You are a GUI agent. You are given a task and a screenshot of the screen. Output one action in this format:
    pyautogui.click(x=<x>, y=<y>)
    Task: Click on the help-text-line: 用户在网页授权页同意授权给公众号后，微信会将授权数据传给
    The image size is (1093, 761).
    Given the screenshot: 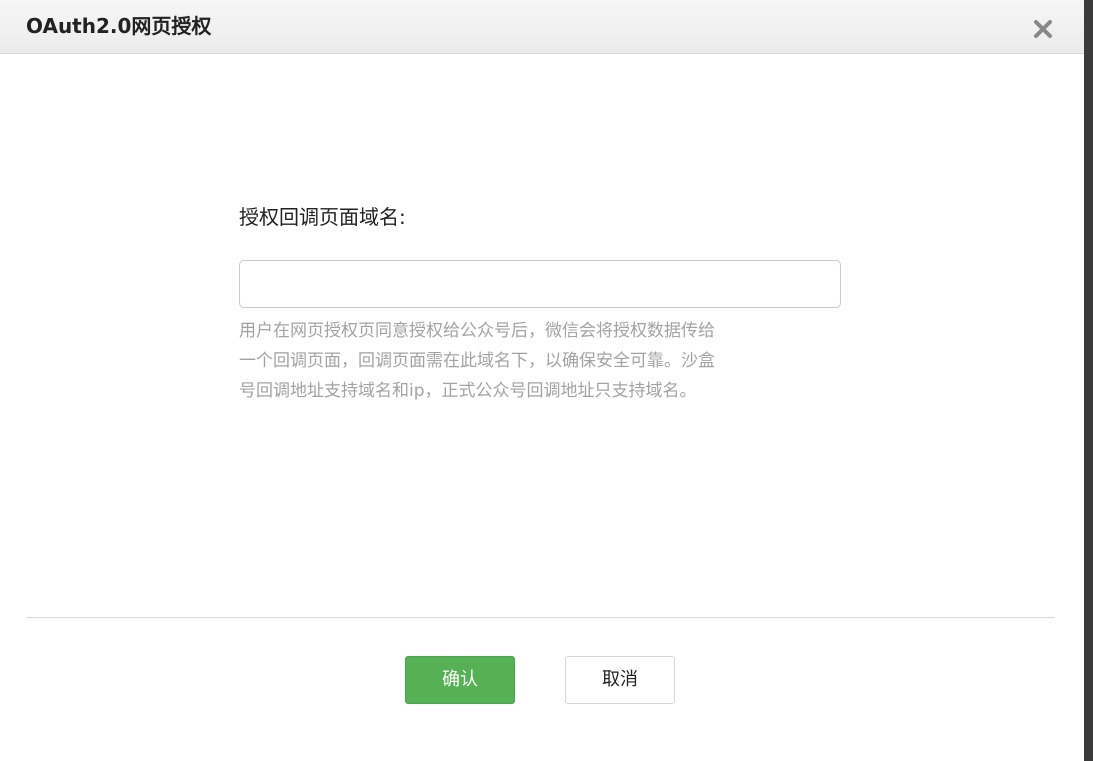 What is the action you would take?
    pyautogui.click(x=477, y=331)
    